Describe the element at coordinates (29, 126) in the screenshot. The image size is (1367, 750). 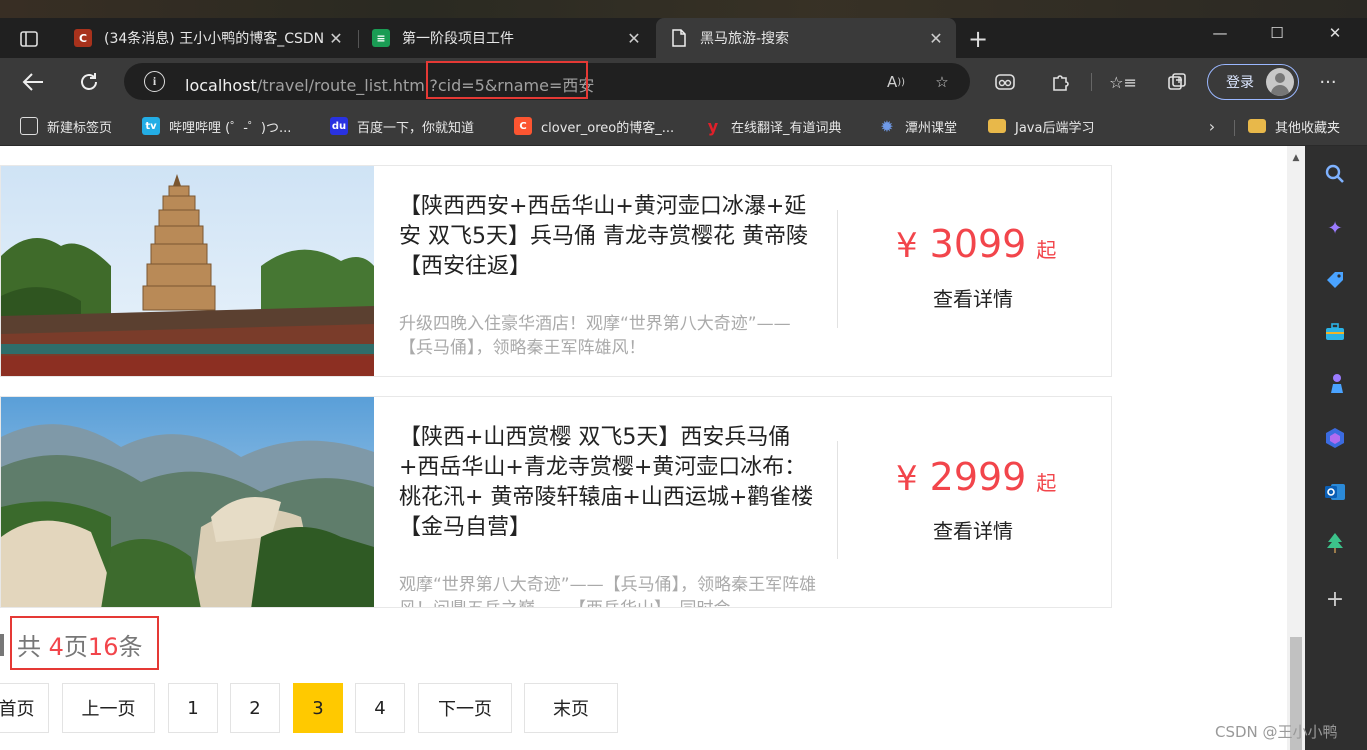
I see `tab-icon` at that location.